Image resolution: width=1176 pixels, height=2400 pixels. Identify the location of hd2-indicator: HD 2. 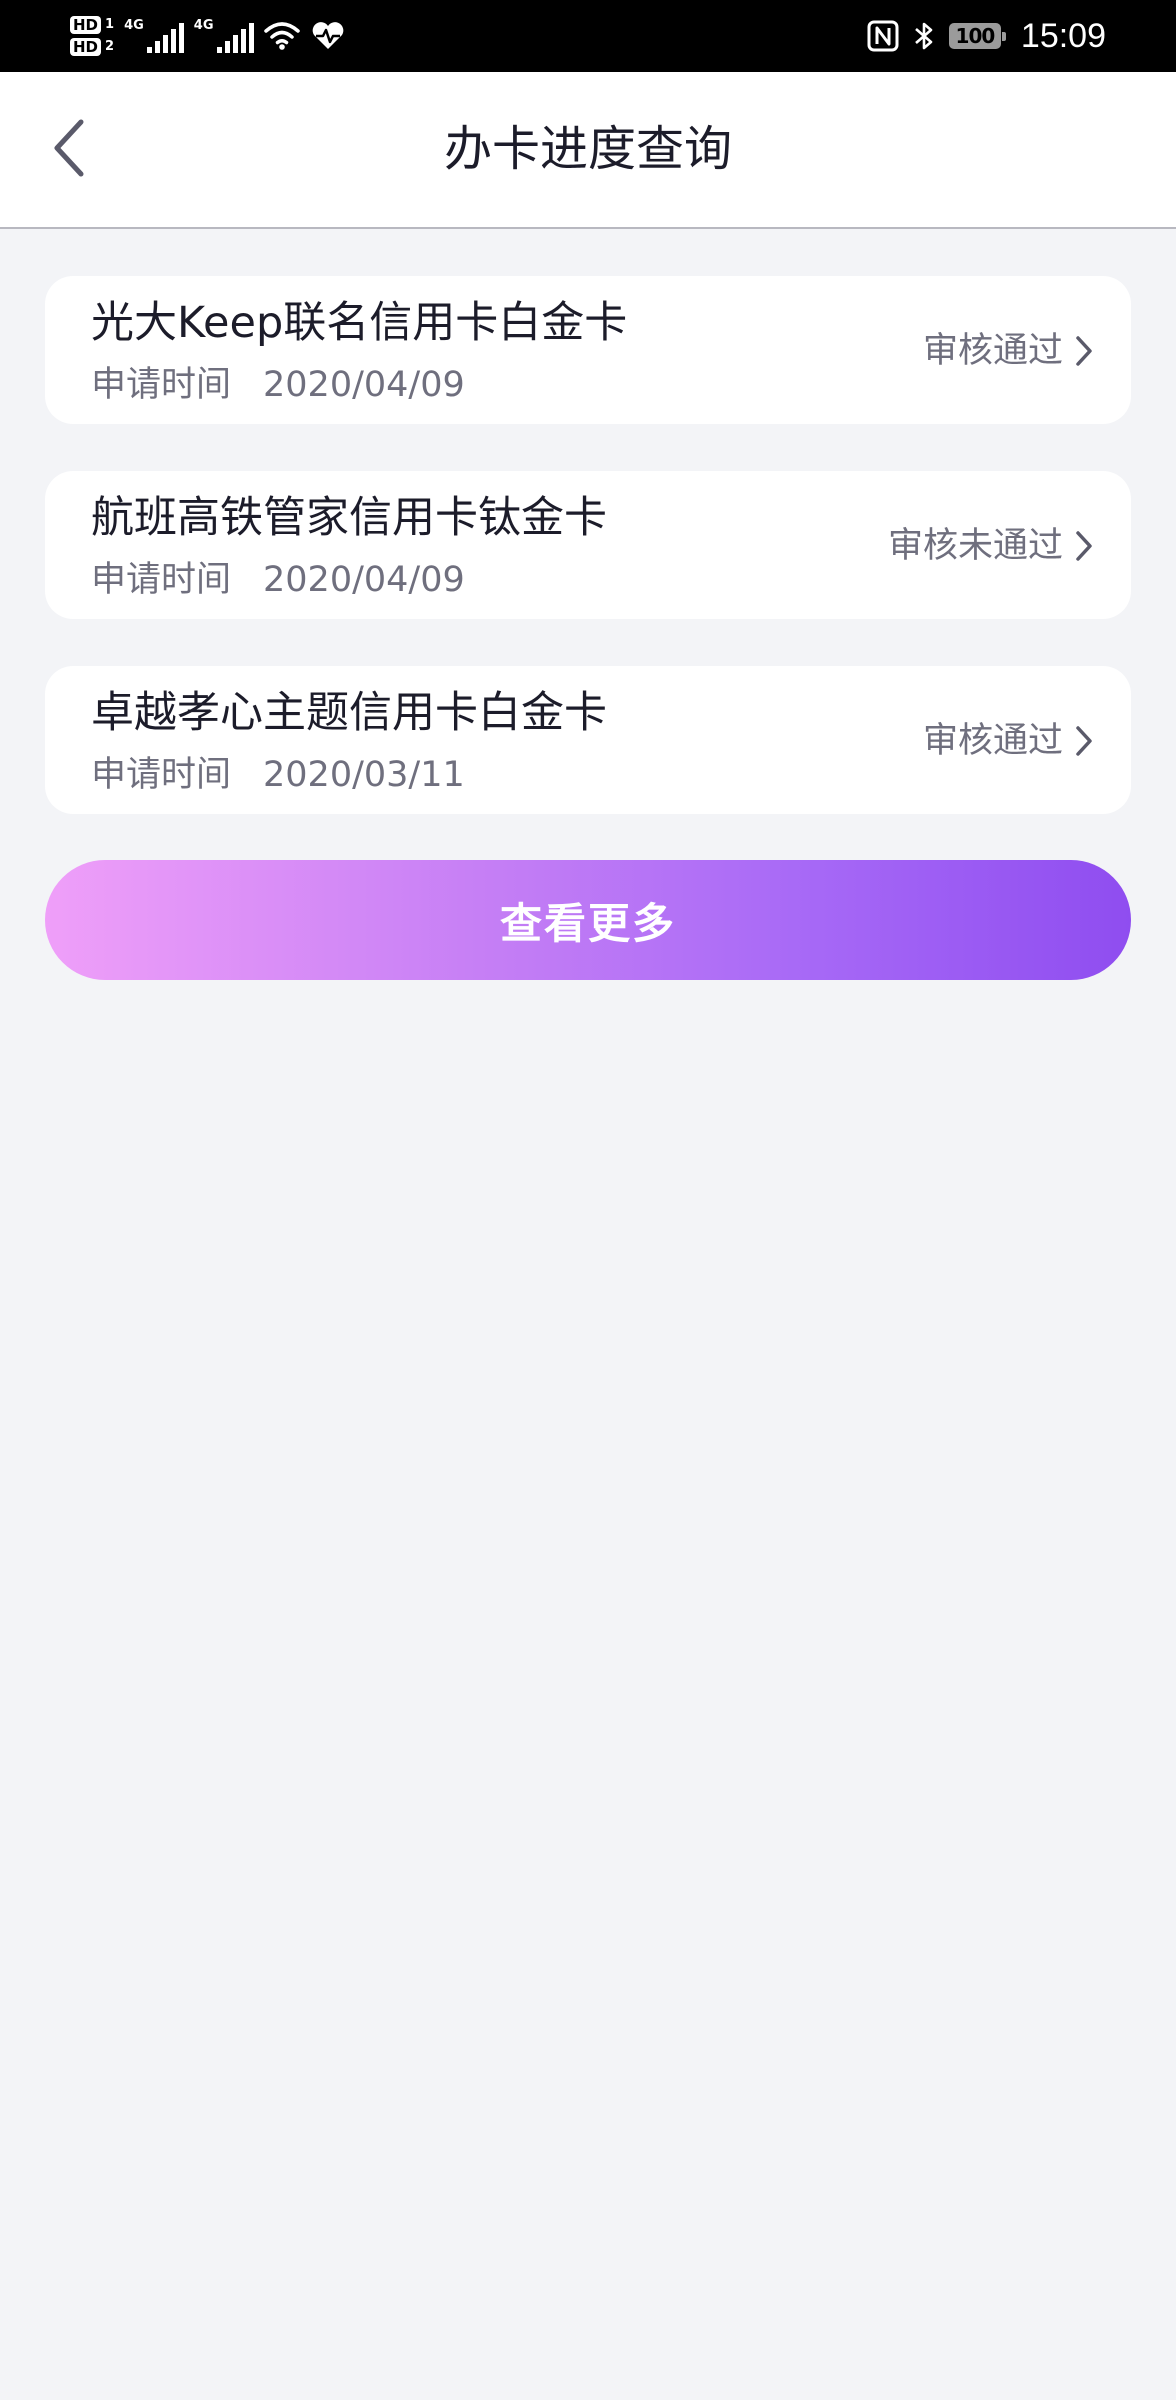
(92, 47).